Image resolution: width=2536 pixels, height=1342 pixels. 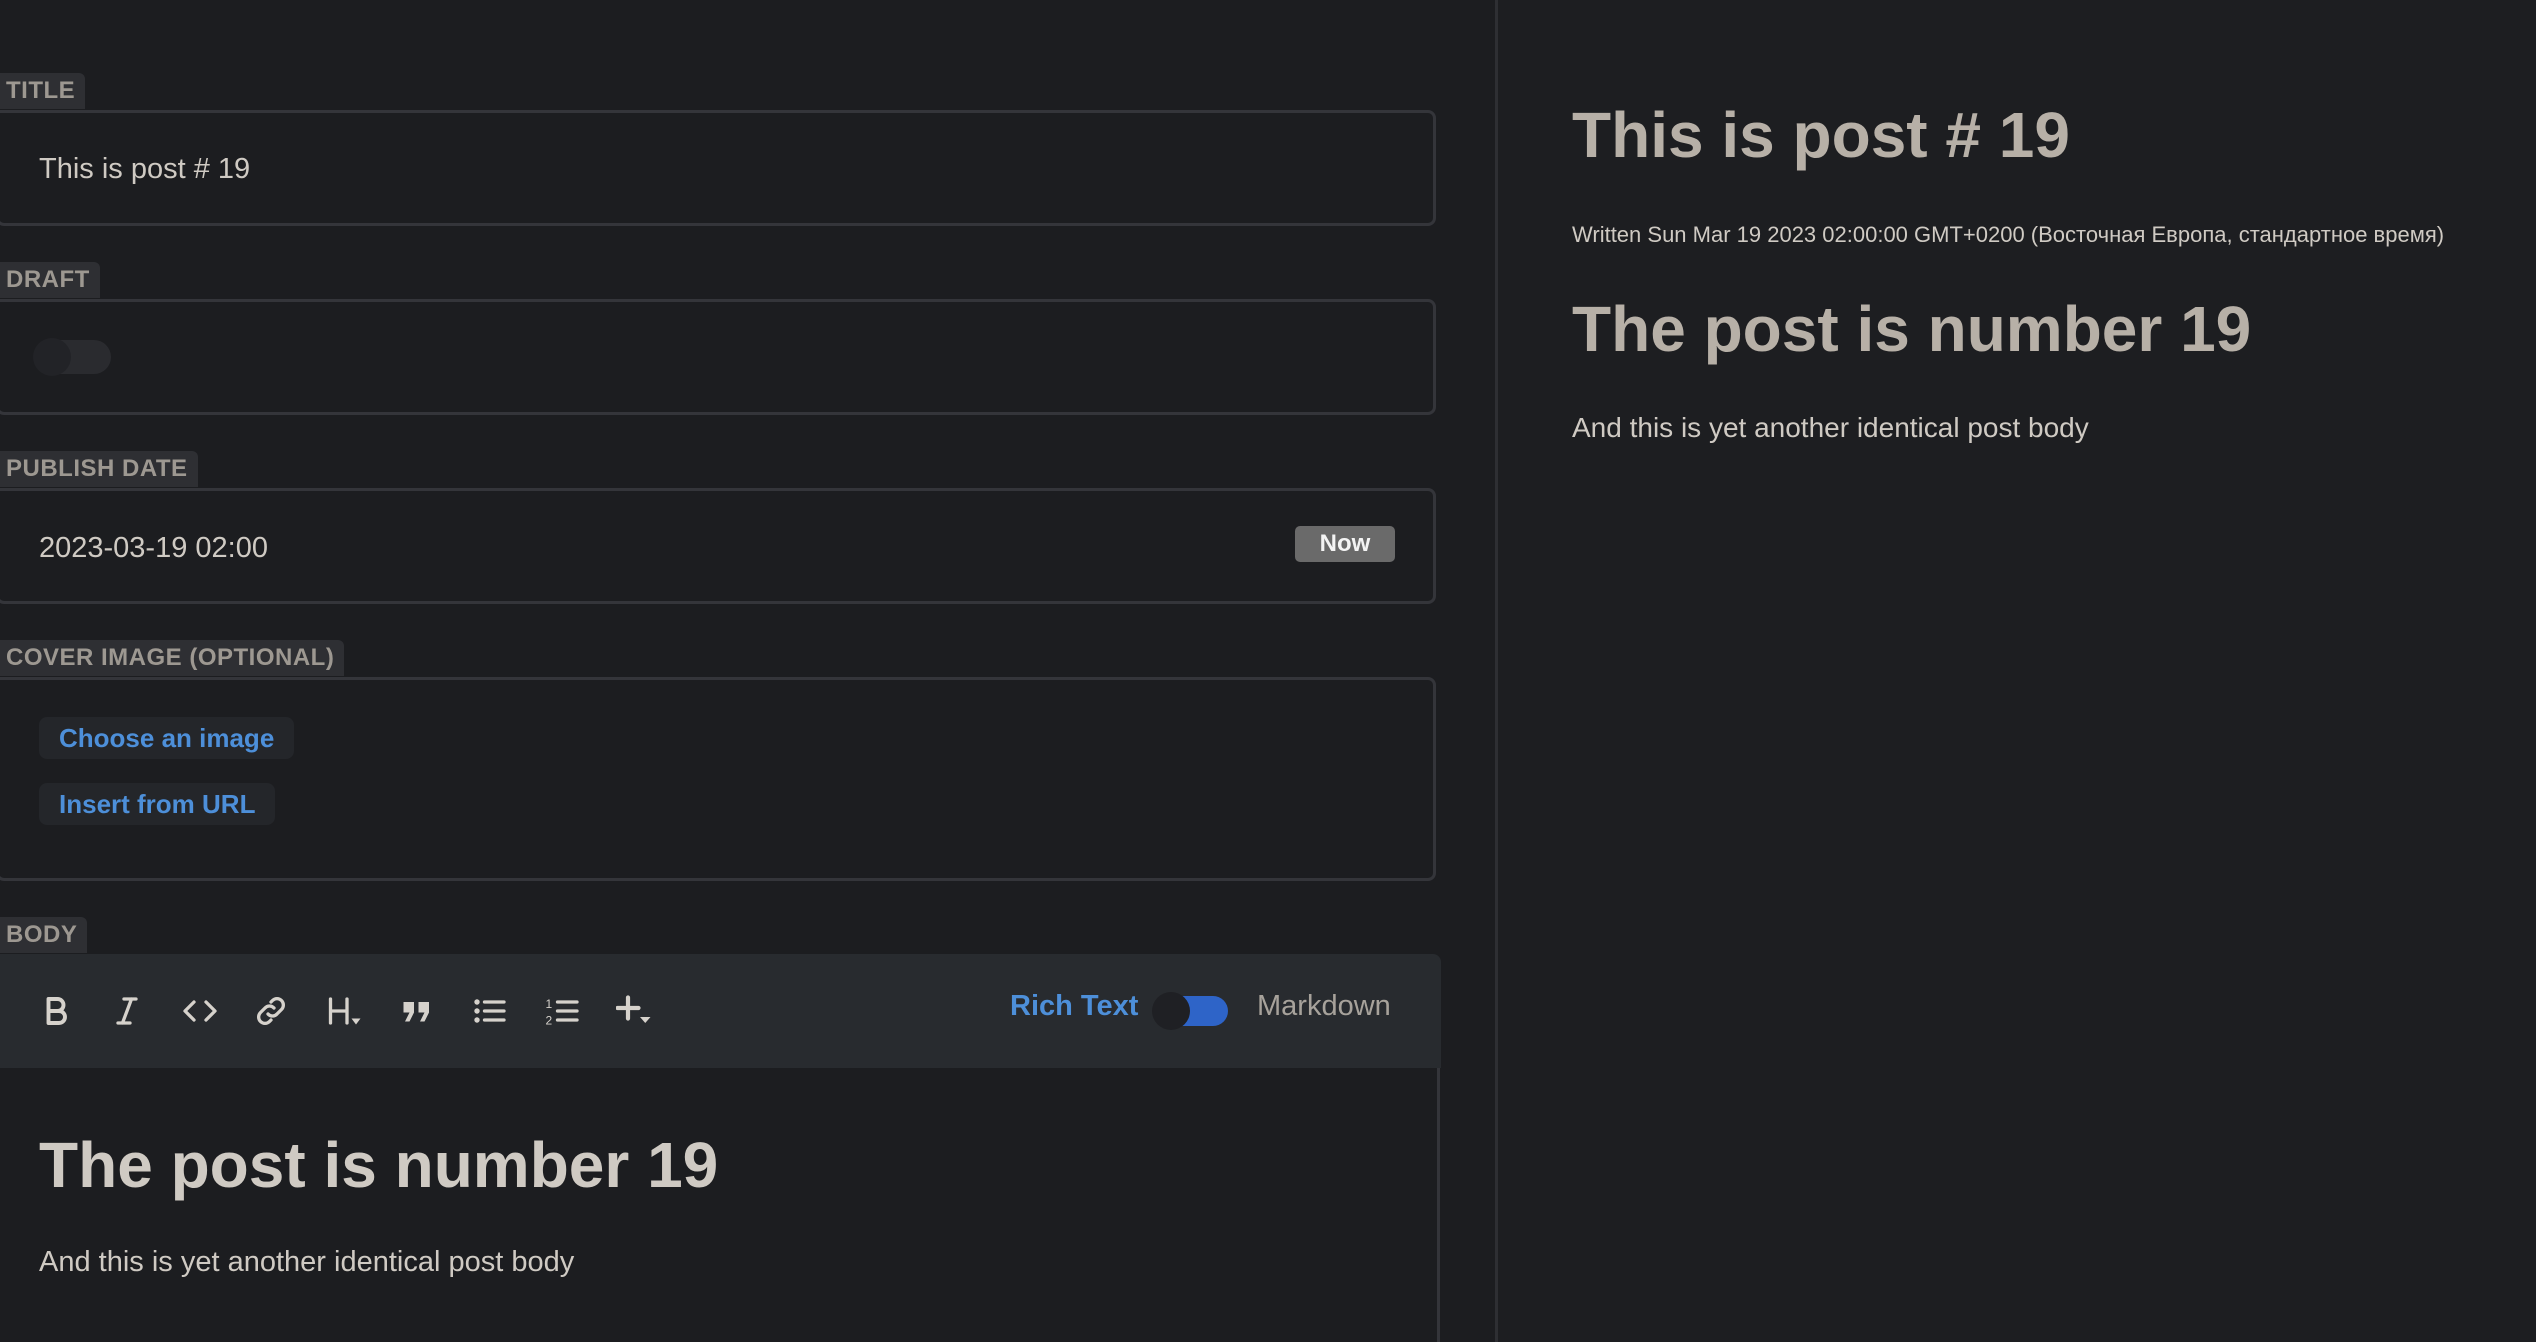 What do you see at coordinates (1324, 1006) in the screenshot?
I see `markdown-mode-label: Markdown` at bounding box center [1324, 1006].